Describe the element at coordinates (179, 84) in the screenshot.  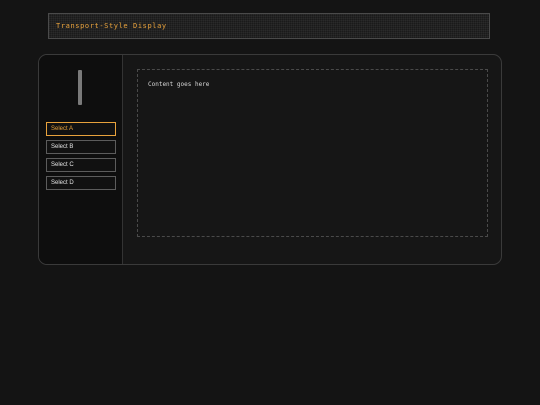
I see `content-placeholder-text: Content goes here` at that location.